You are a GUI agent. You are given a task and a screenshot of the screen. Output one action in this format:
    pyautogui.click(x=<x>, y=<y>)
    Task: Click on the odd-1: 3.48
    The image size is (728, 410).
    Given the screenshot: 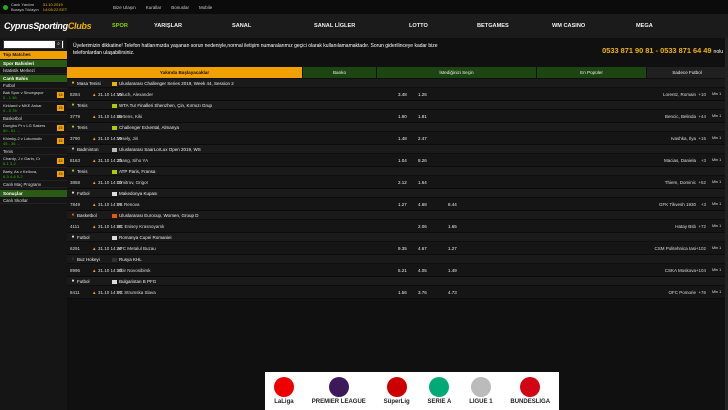 What is the action you would take?
    pyautogui.click(x=402, y=94)
    